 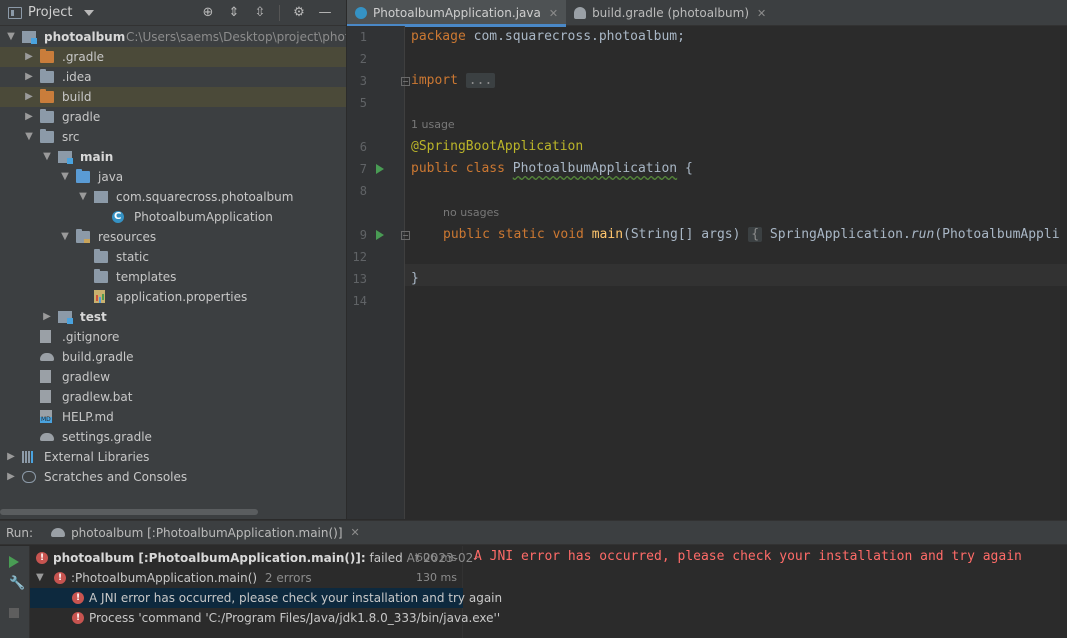 What do you see at coordinates (173, 437) in the screenshot?
I see `tree-item: settings.gradle` at bounding box center [173, 437].